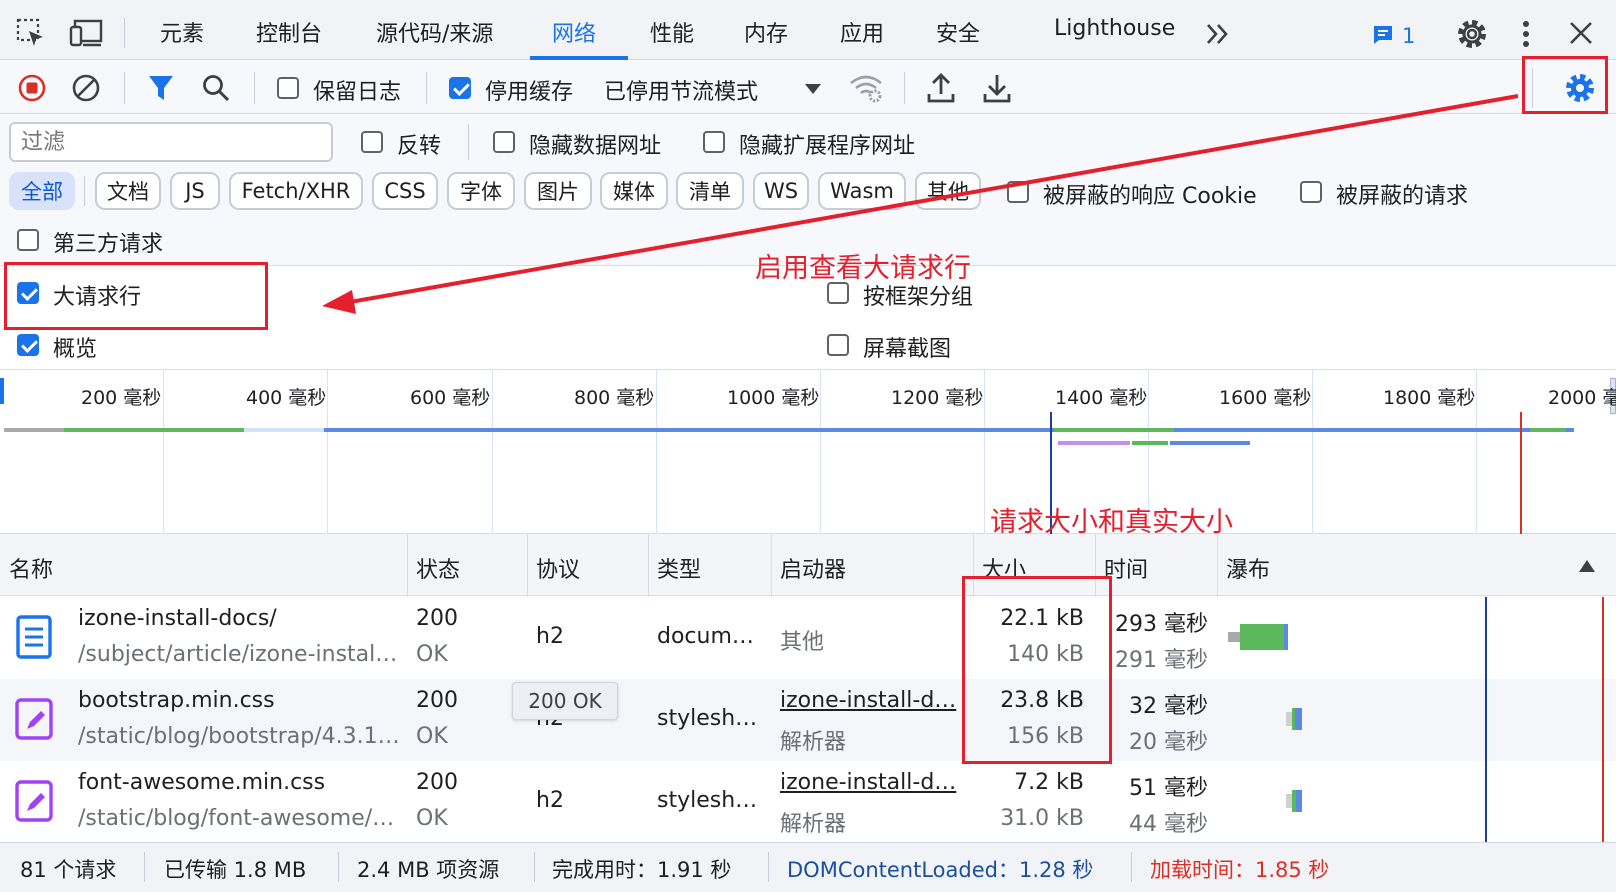  Describe the element at coordinates (1037, 670) in the screenshot. I see `annotation-size-highlight` at that location.